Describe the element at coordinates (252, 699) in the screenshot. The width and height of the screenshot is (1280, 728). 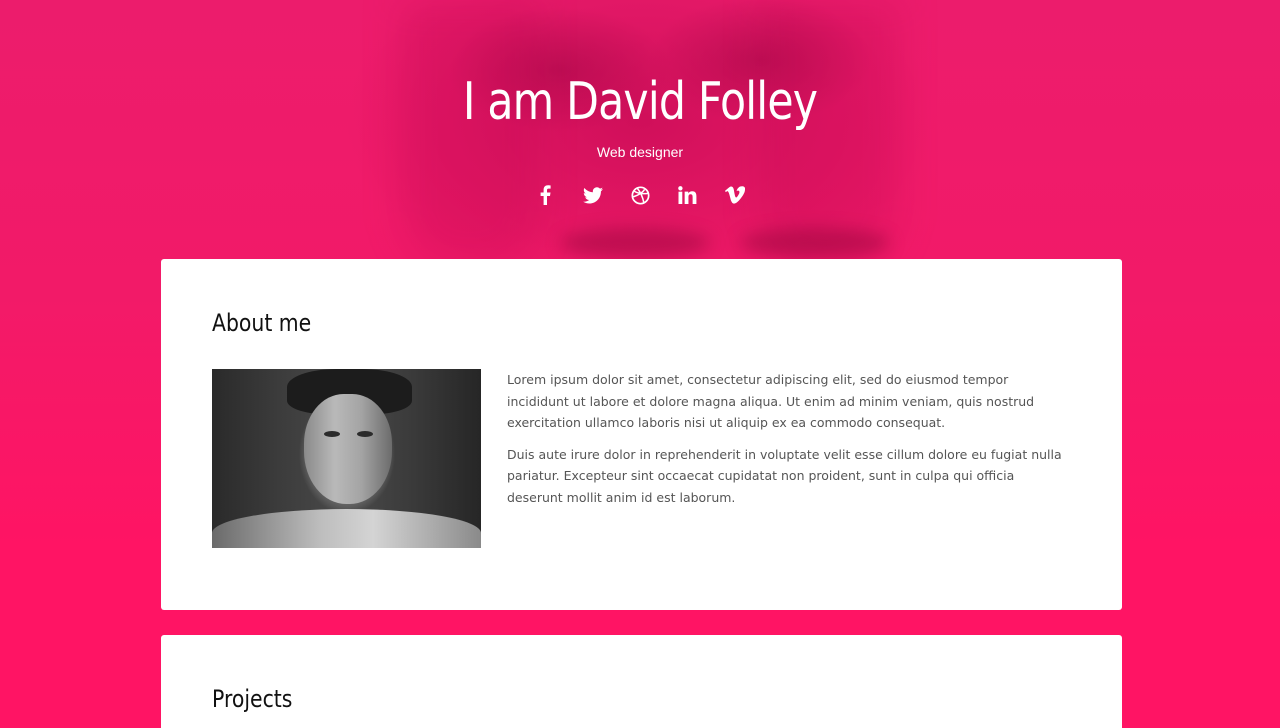
I see `projects-heading: Projects` at that location.